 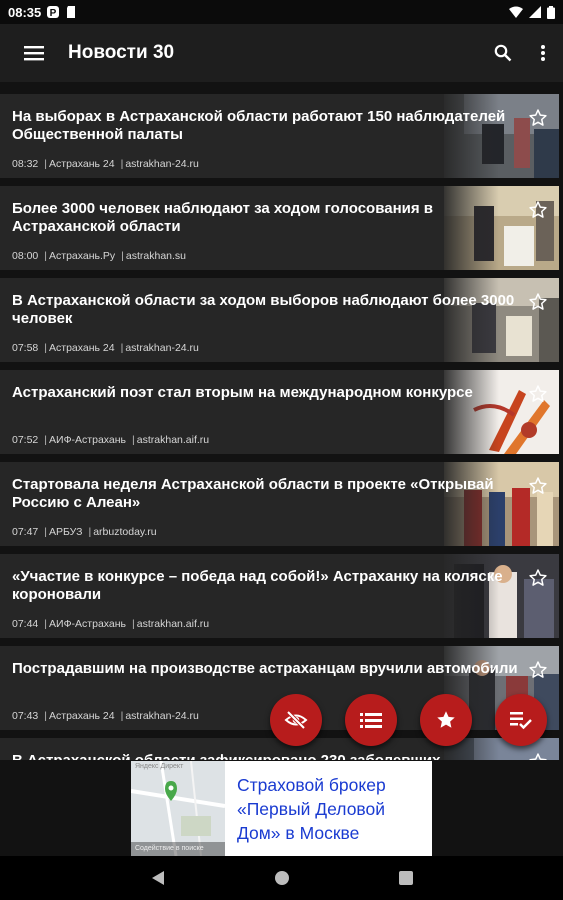 I want to click on more-vert-icon, so click(x=543, y=53).